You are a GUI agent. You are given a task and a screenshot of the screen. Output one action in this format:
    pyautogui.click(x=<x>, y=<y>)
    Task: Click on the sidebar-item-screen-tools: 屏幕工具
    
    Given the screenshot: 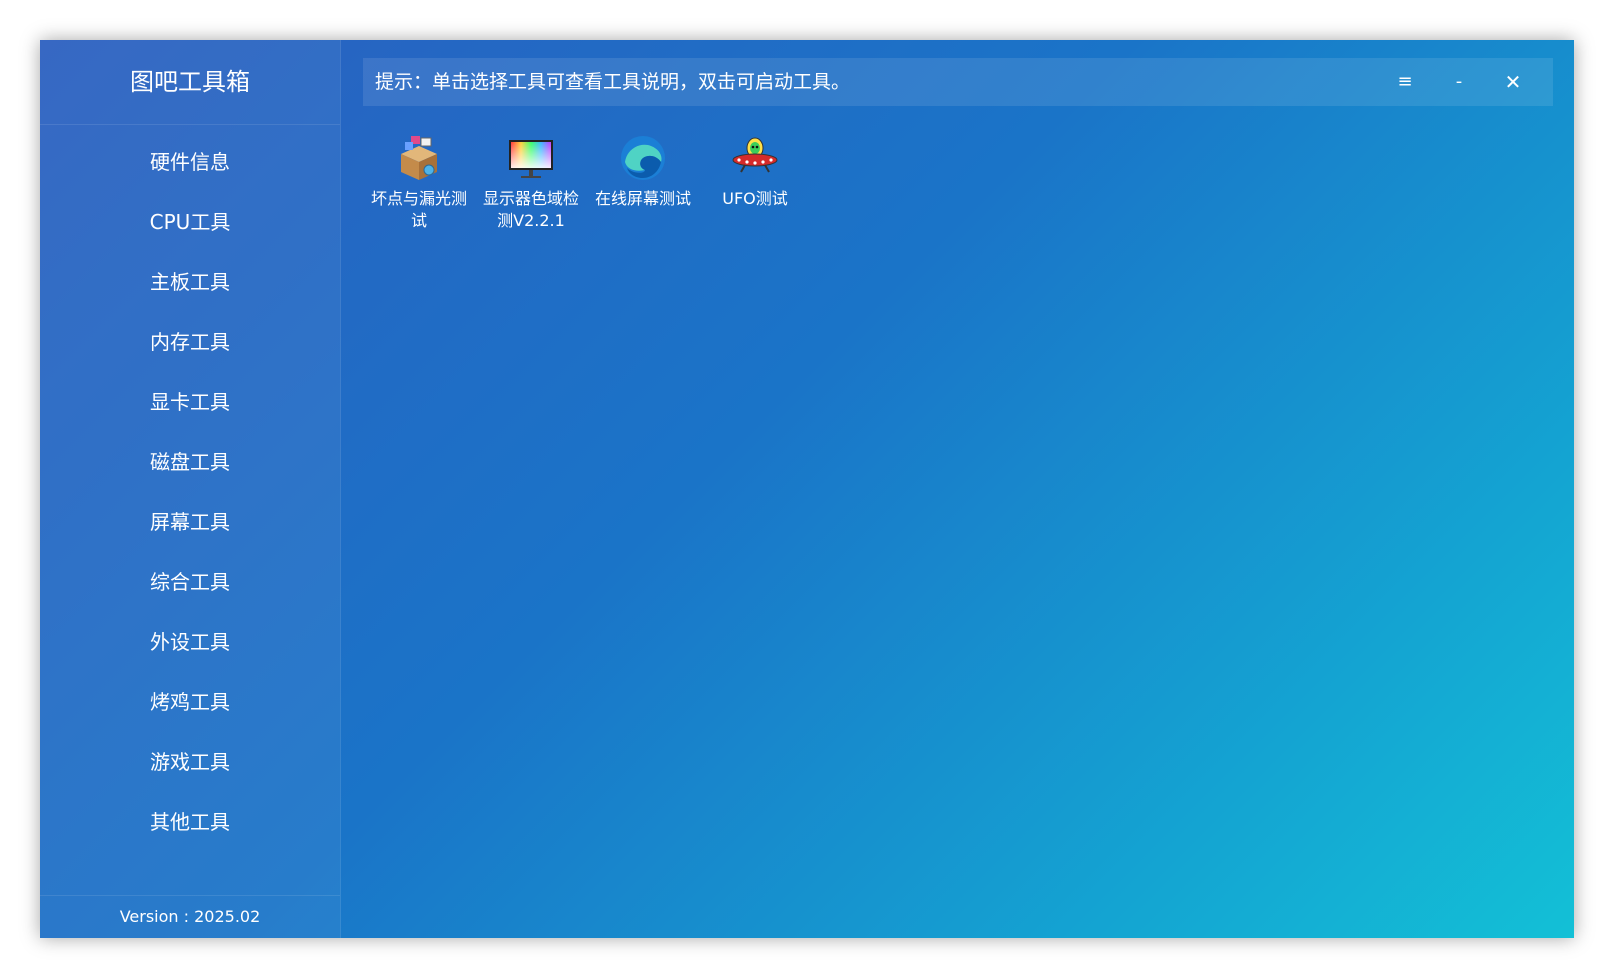 What is the action you would take?
    pyautogui.click(x=190, y=522)
    